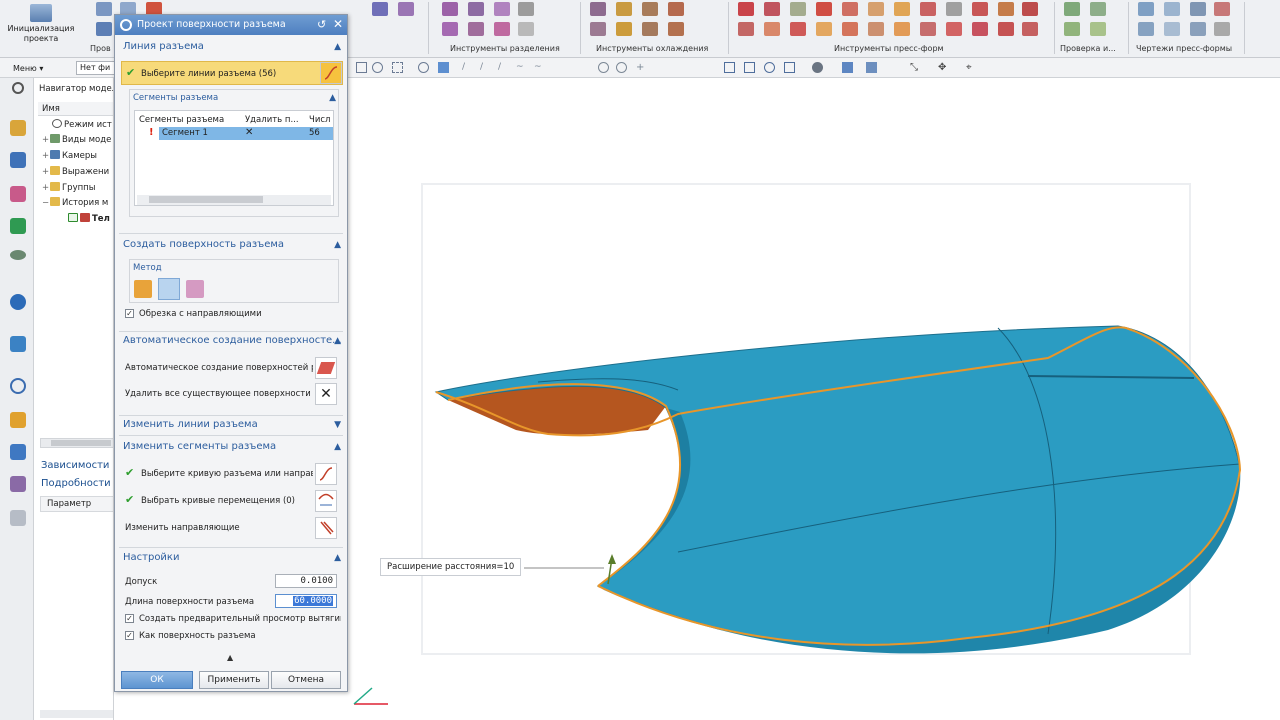 The height and width of the screenshot is (720, 1280). I want to click on select-parting-lines-row: ✔ Выберите линии разъема (56), so click(232, 73).